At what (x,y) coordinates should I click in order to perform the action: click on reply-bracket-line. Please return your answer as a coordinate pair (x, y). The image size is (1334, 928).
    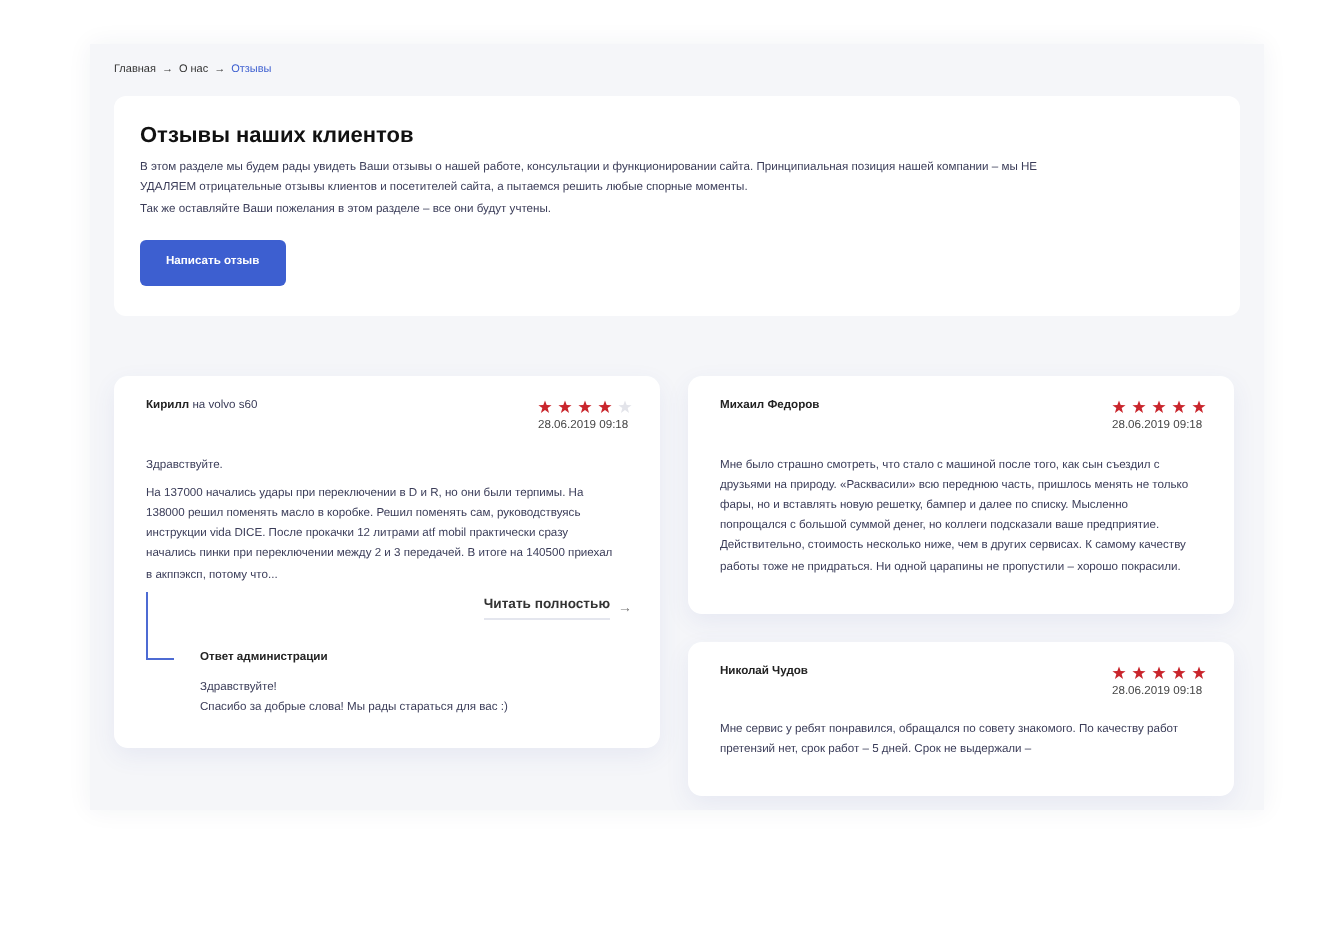
    Looking at the image, I should click on (160, 626).